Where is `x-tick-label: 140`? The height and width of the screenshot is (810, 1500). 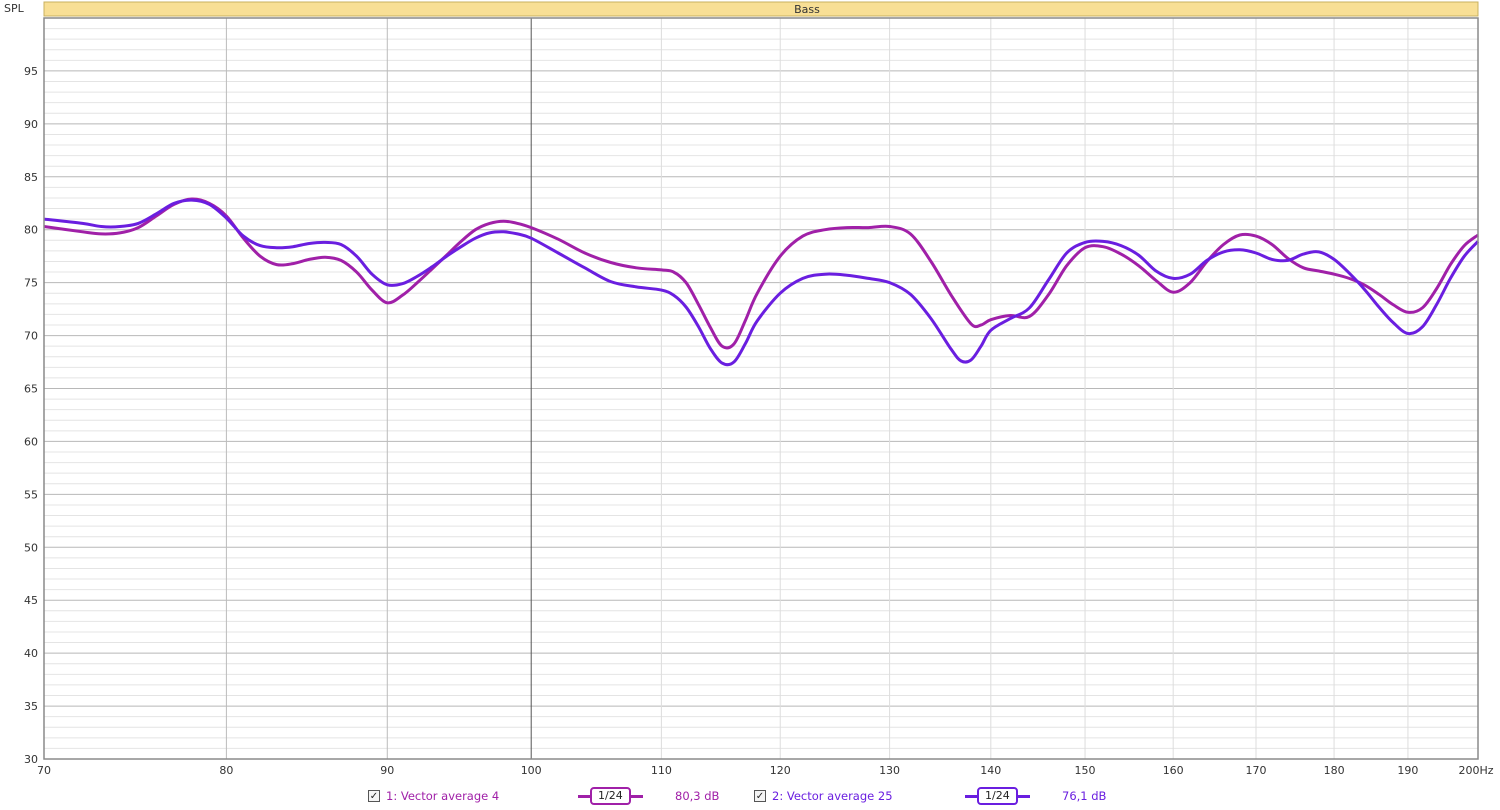 x-tick-label: 140 is located at coordinates (990, 770).